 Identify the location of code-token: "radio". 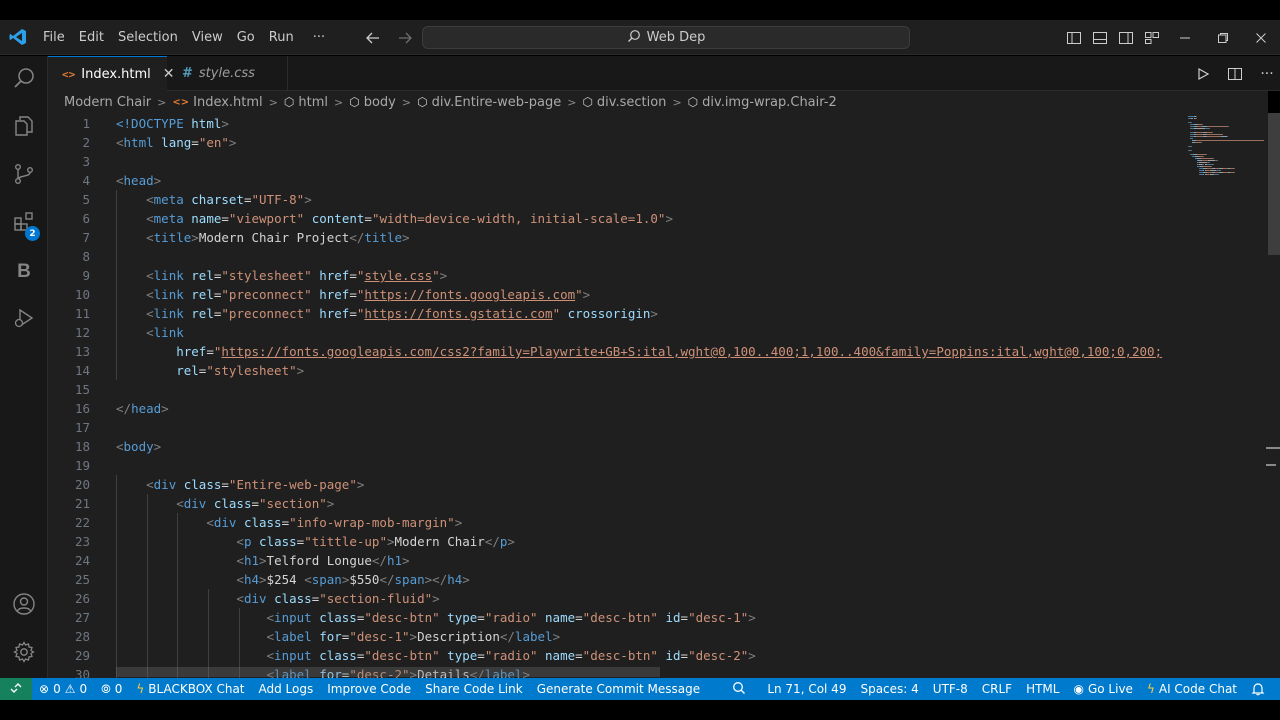
(515, 655).